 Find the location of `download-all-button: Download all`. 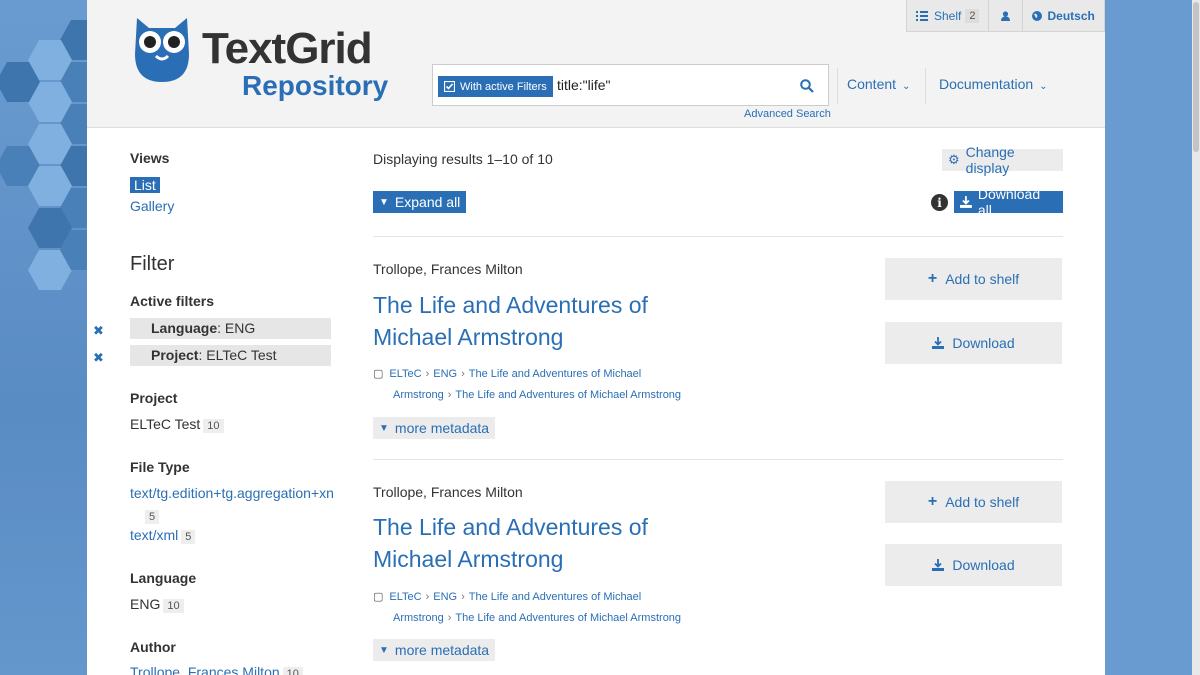

download-all-button: Download all is located at coordinates (1008, 202).